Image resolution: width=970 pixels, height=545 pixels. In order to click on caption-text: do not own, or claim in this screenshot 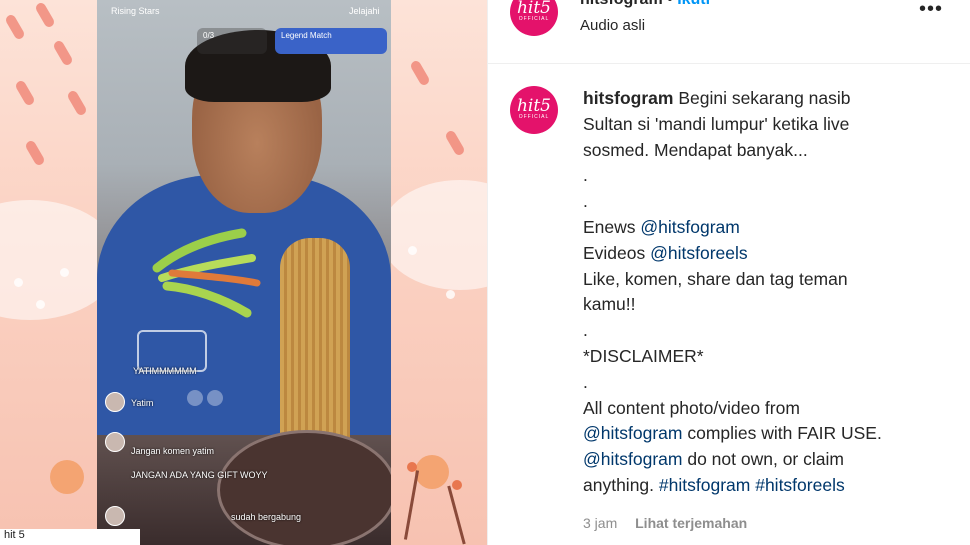, I will do `click(765, 459)`.